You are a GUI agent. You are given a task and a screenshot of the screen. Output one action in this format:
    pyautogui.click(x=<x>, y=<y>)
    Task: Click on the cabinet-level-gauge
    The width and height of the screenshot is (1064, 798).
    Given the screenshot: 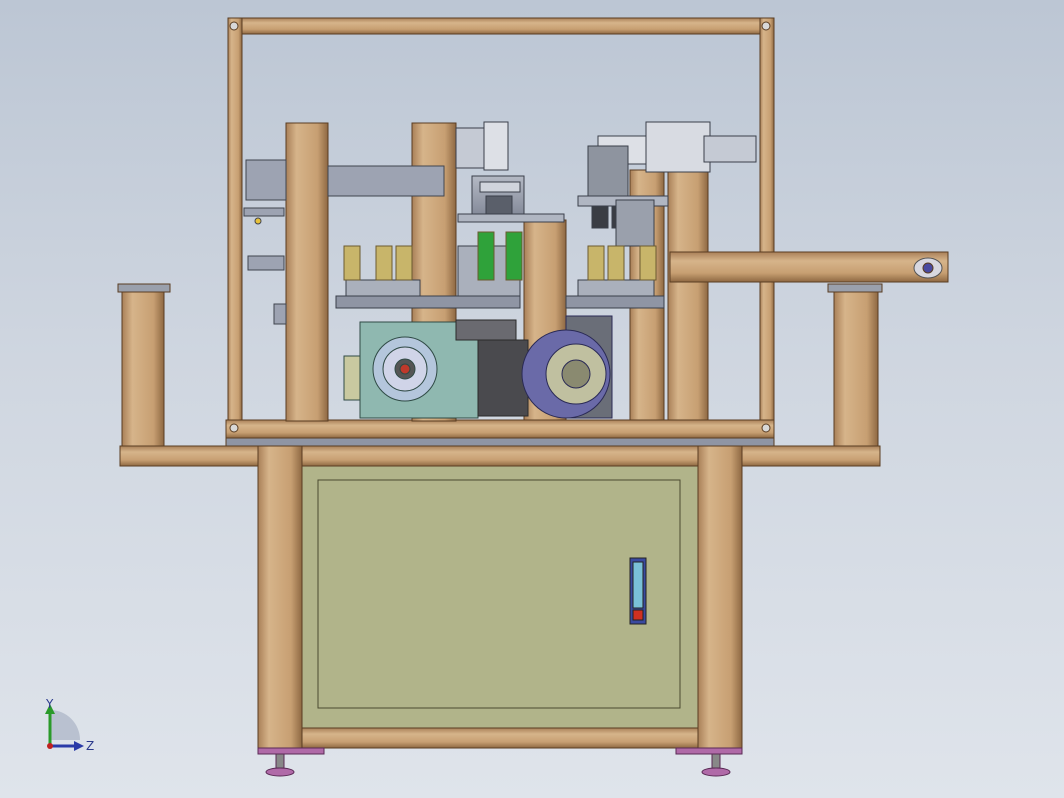 What is the action you would take?
    pyautogui.click(x=638, y=591)
    